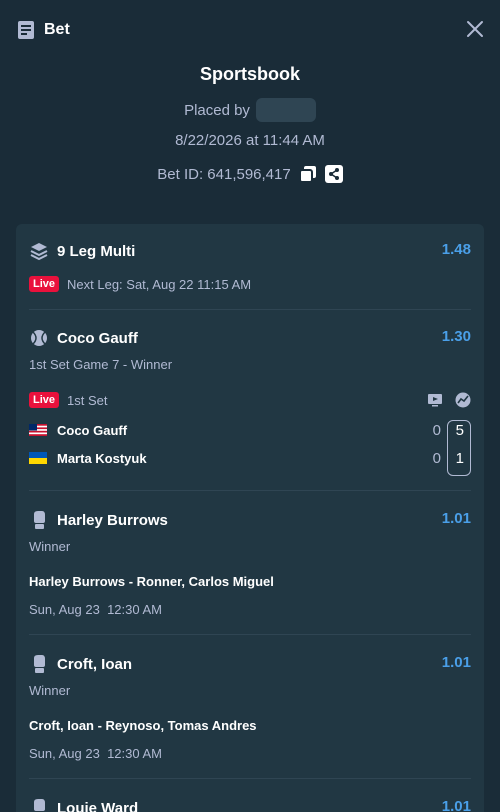 The width and height of the screenshot is (500, 812). I want to click on placed-by-label: Placed by, so click(217, 110).